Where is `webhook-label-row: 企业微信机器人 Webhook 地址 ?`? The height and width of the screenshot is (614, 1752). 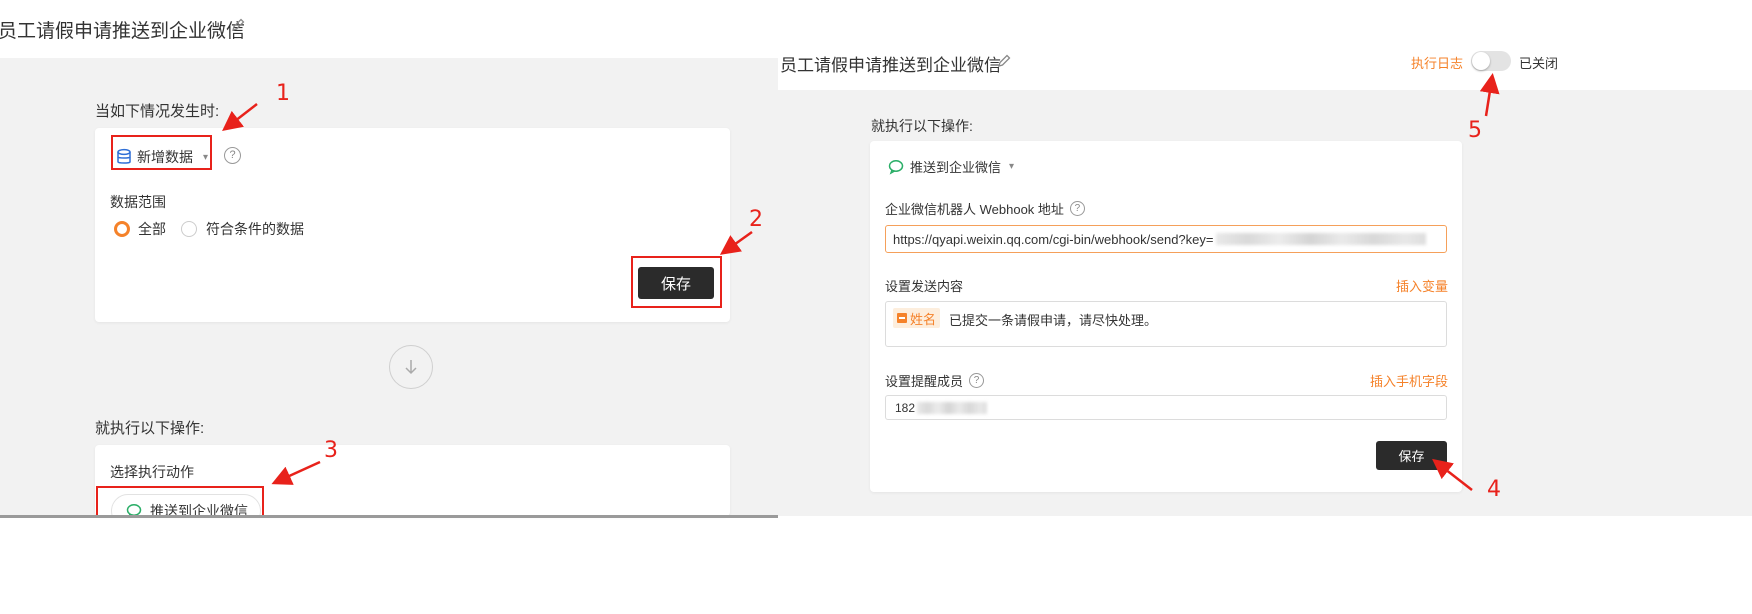 webhook-label-row: 企业微信机器人 Webhook 地址 ? is located at coordinates (985, 208).